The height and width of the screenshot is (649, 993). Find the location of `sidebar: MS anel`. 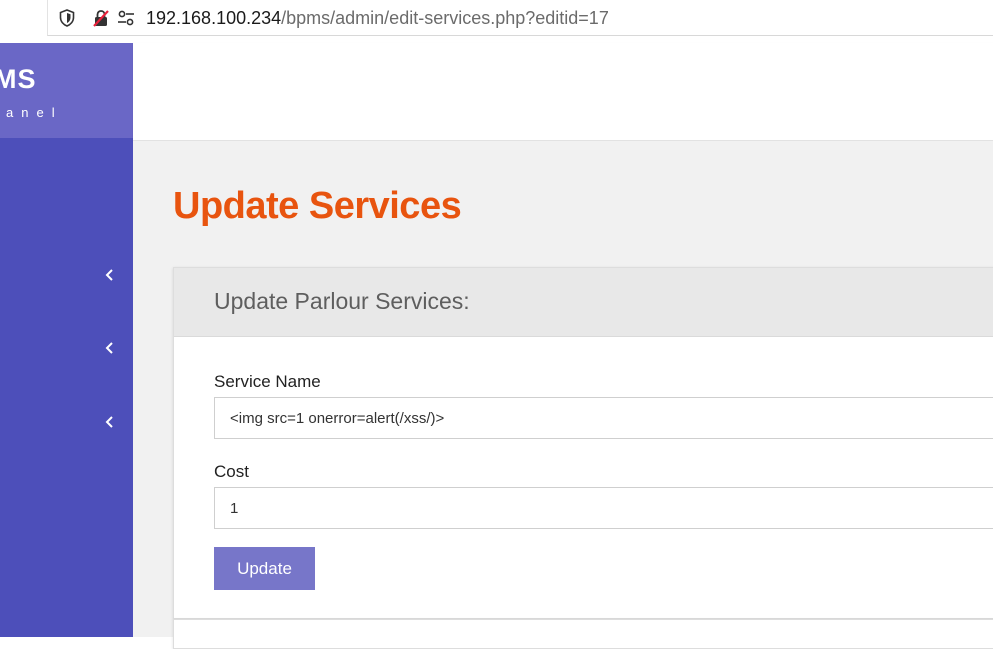

sidebar: MS anel is located at coordinates (66, 340).